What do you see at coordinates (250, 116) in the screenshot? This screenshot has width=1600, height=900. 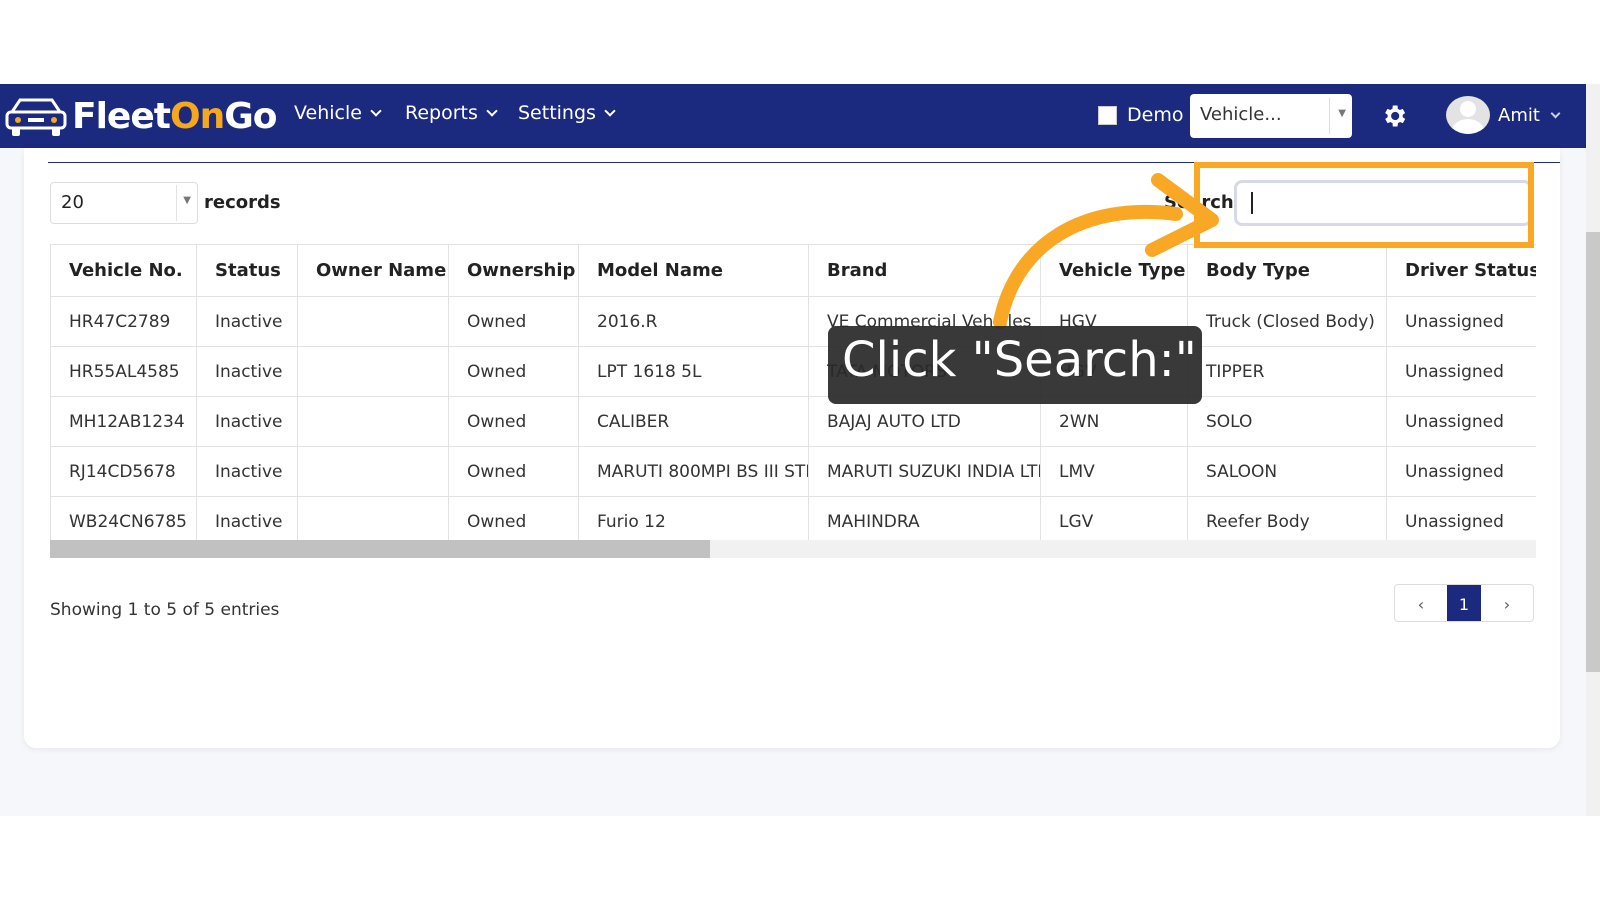 I see `brand-go: Go` at bounding box center [250, 116].